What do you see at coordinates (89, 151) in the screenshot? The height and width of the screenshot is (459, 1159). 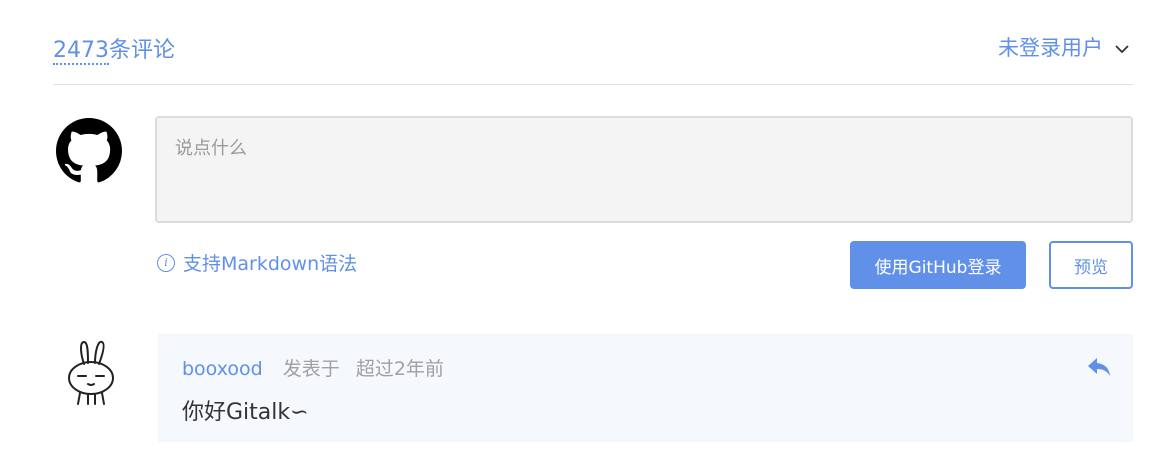 I see `github-icon` at bounding box center [89, 151].